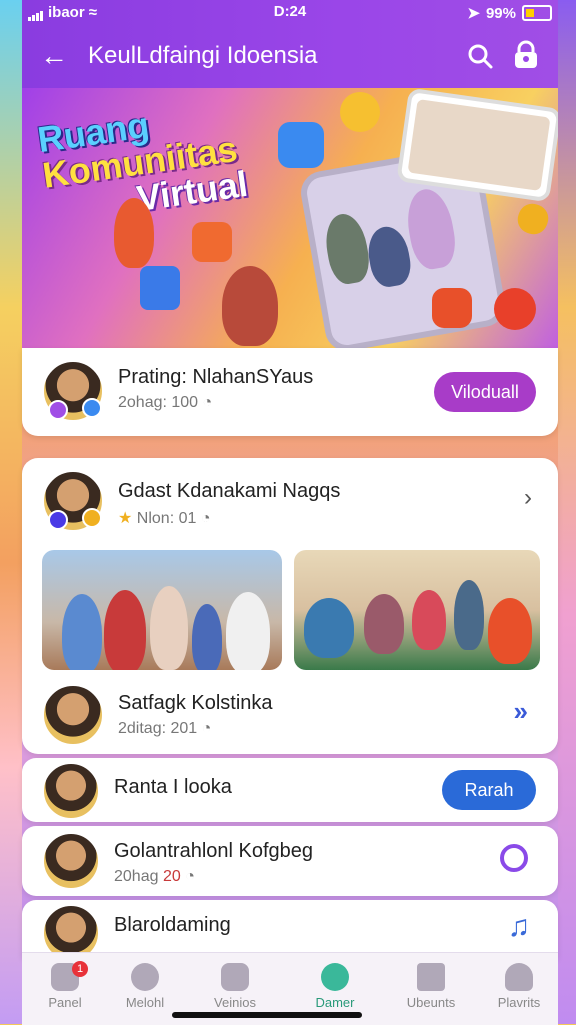 This screenshot has height=1025, width=576. I want to click on profile-lock-icon, so click(526, 55).